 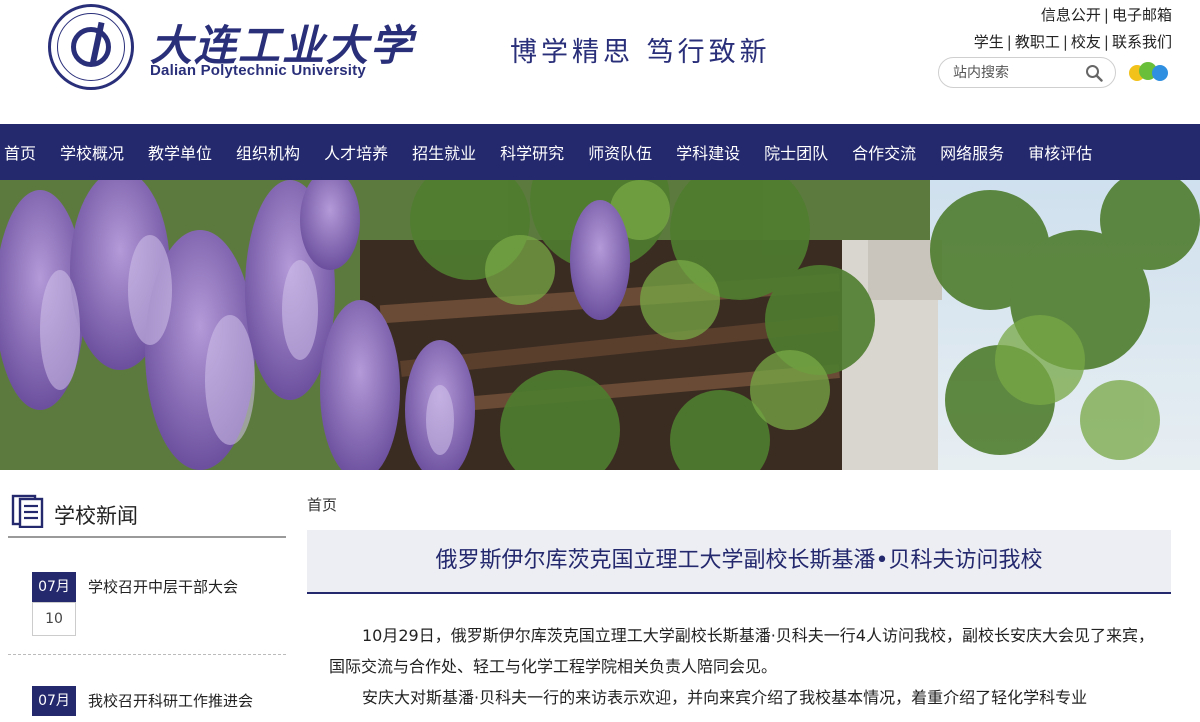 What do you see at coordinates (1142, 15) in the screenshot?
I see `link-email: 电子邮箱` at bounding box center [1142, 15].